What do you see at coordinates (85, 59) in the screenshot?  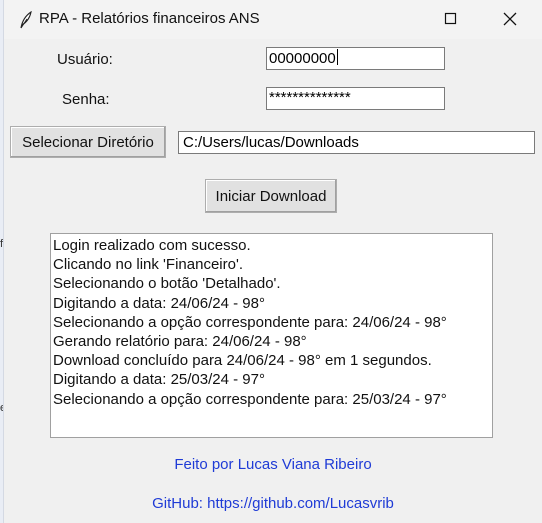 I see `username-label: Usuário:` at bounding box center [85, 59].